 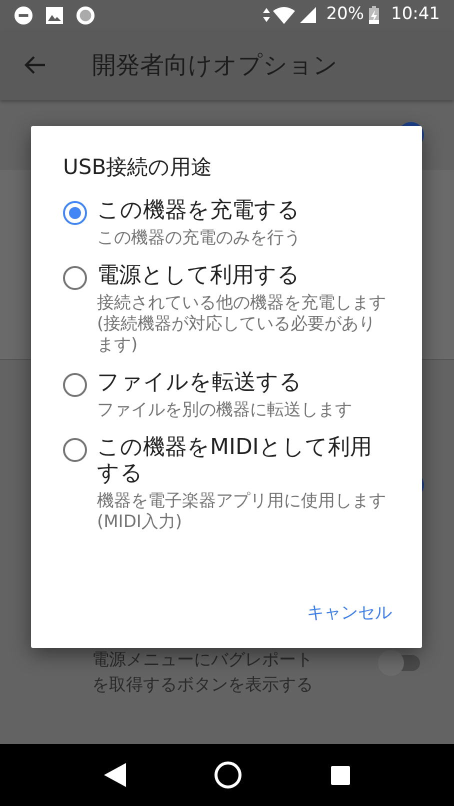 I want to click on battery-charging-icon, so click(x=374, y=15).